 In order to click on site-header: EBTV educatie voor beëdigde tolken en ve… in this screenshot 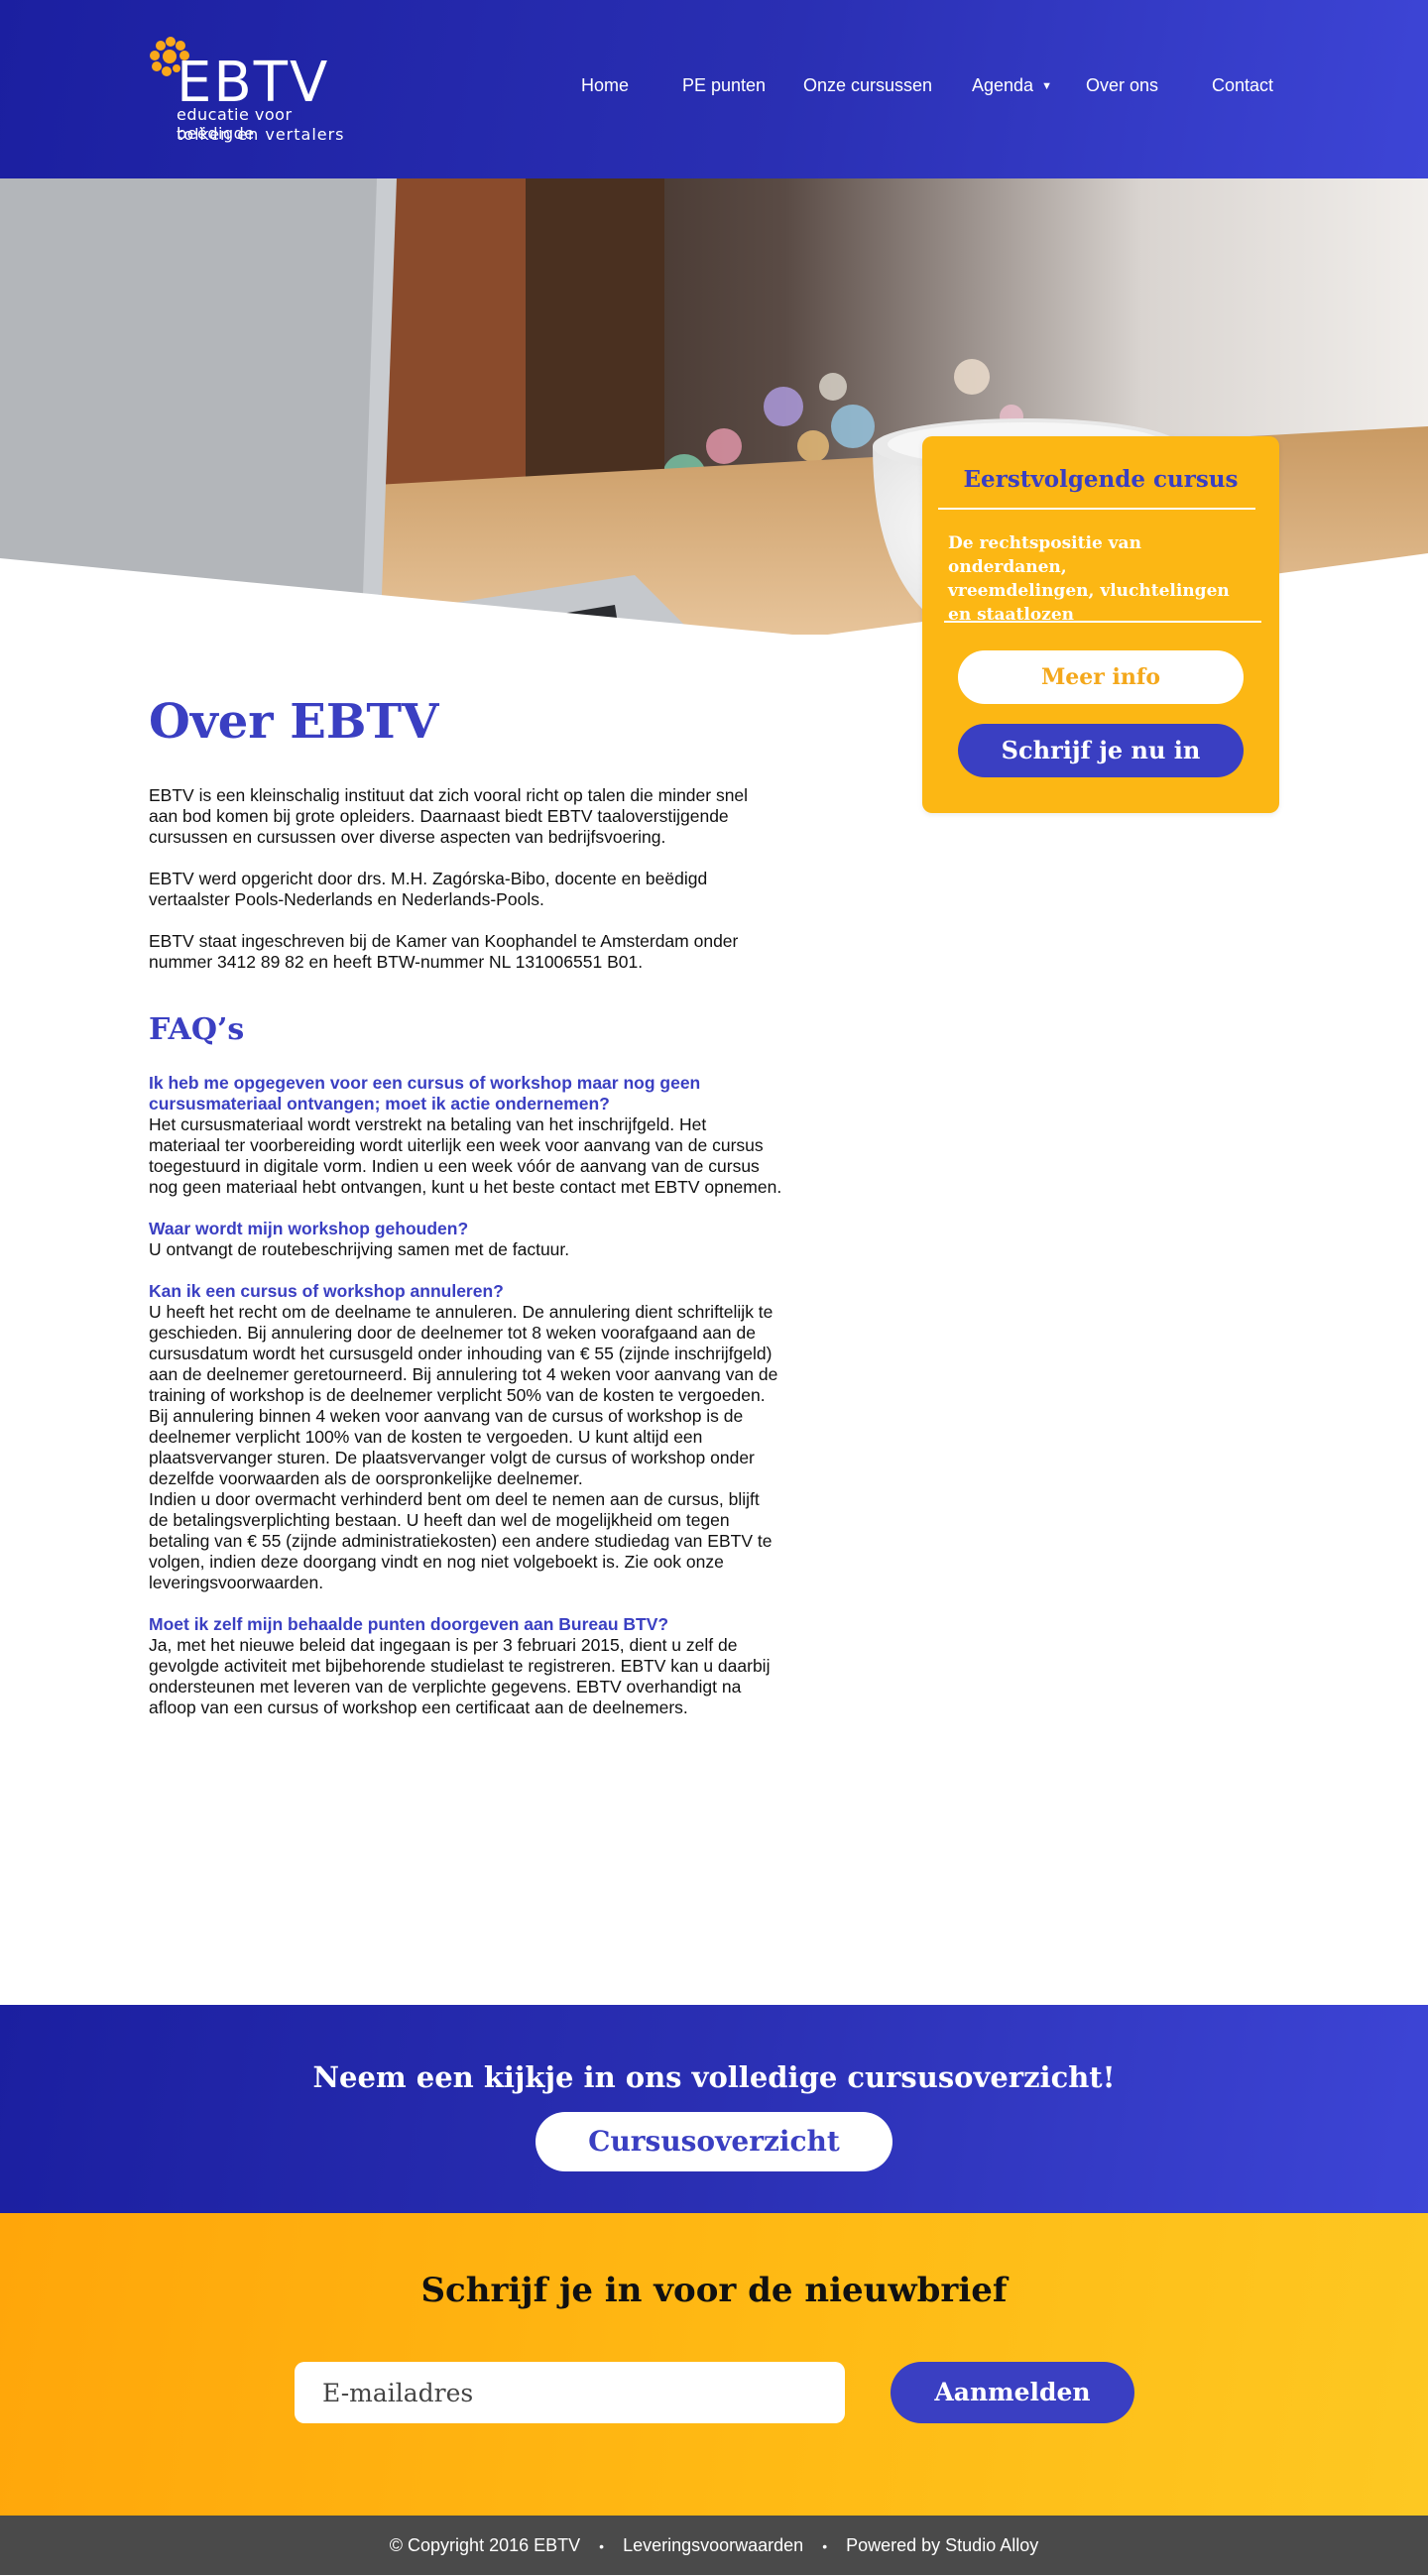, I will do `click(714, 89)`.